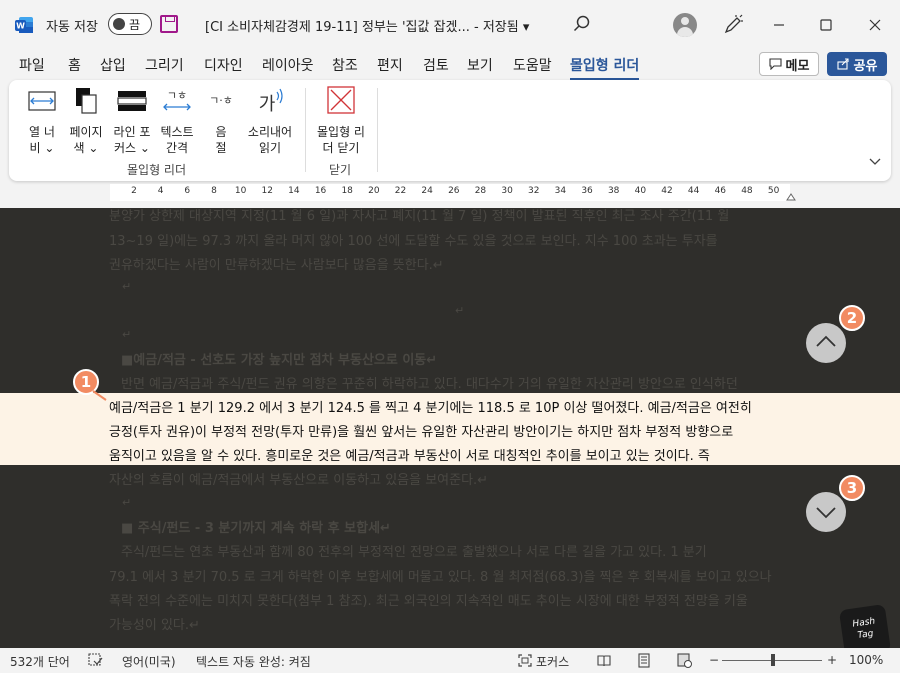 This screenshot has height=673, width=900. I want to click on ruler-tick: 10, so click(240, 191).